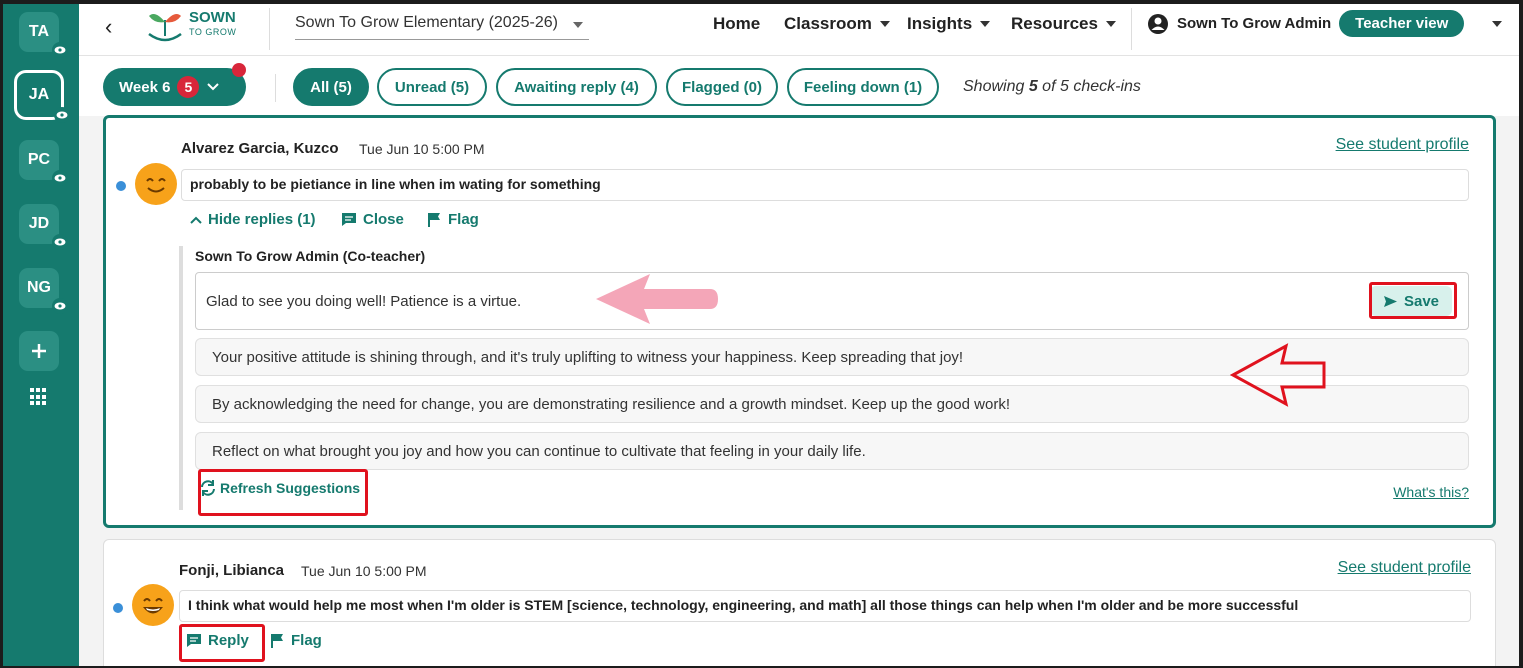  I want to click on nav-home: Home, so click(736, 24).